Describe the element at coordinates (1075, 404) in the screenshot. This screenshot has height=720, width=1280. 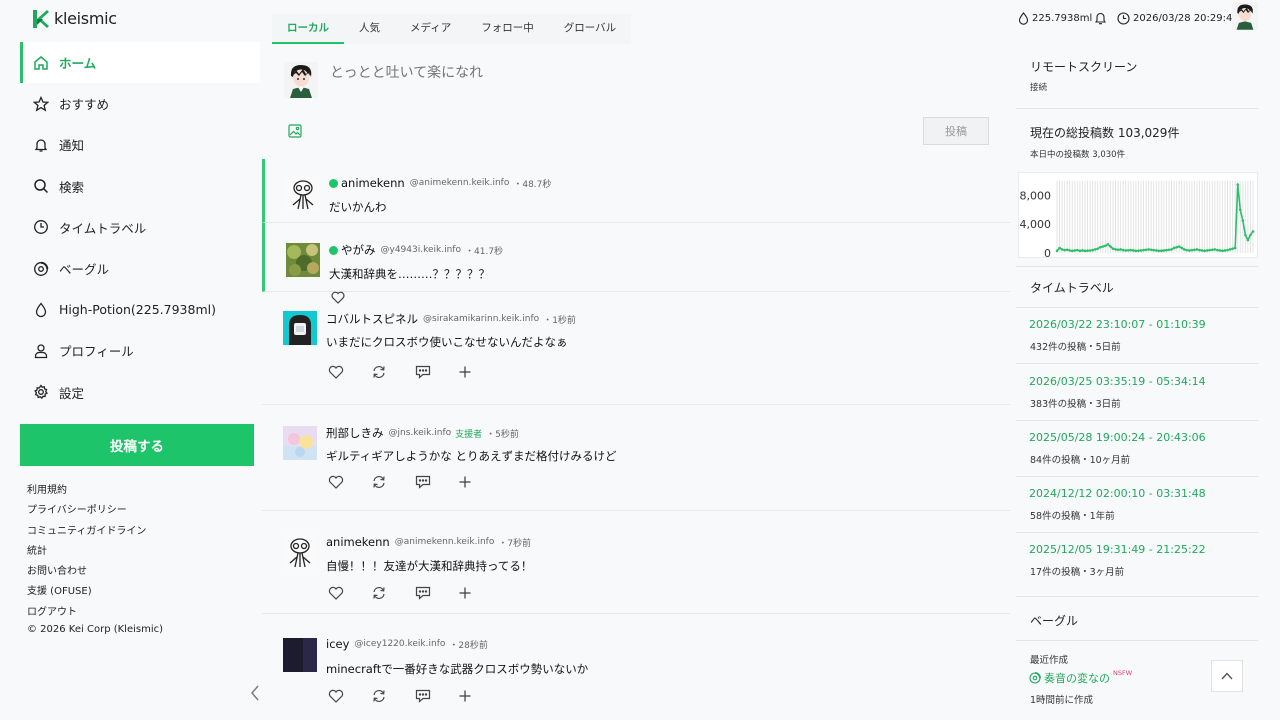
I see `timetravel-info: 383件の投稿・3日前` at that location.